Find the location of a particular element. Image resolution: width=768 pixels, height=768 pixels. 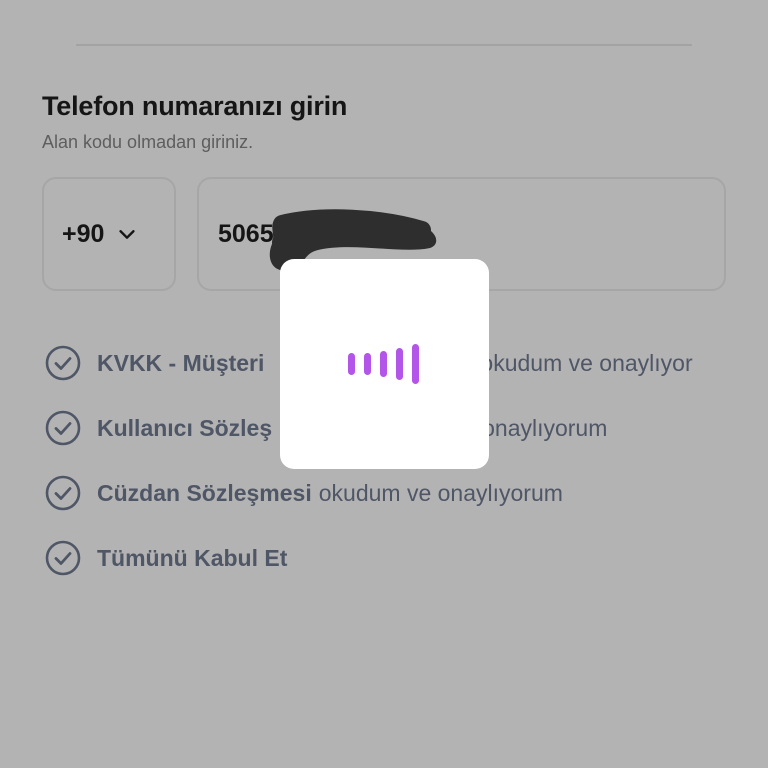

consent-link: Cüzdan Sözleşmesi is located at coordinates (204, 493).